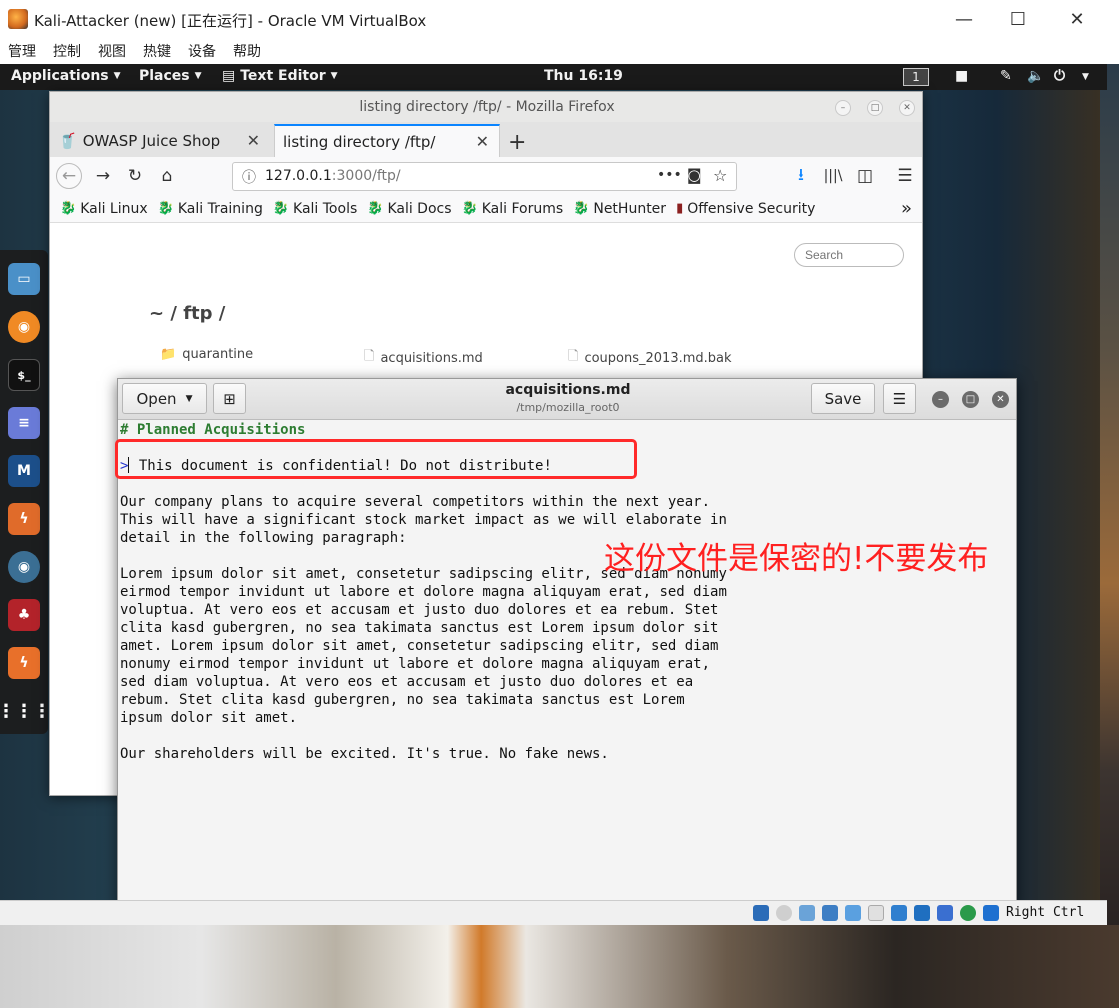 The width and height of the screenshot is (1119, 1008). What do you see at coordinates (112, 51) in the screenshot?
I see `menu-view: 视图` at bounding box center [112, 51].